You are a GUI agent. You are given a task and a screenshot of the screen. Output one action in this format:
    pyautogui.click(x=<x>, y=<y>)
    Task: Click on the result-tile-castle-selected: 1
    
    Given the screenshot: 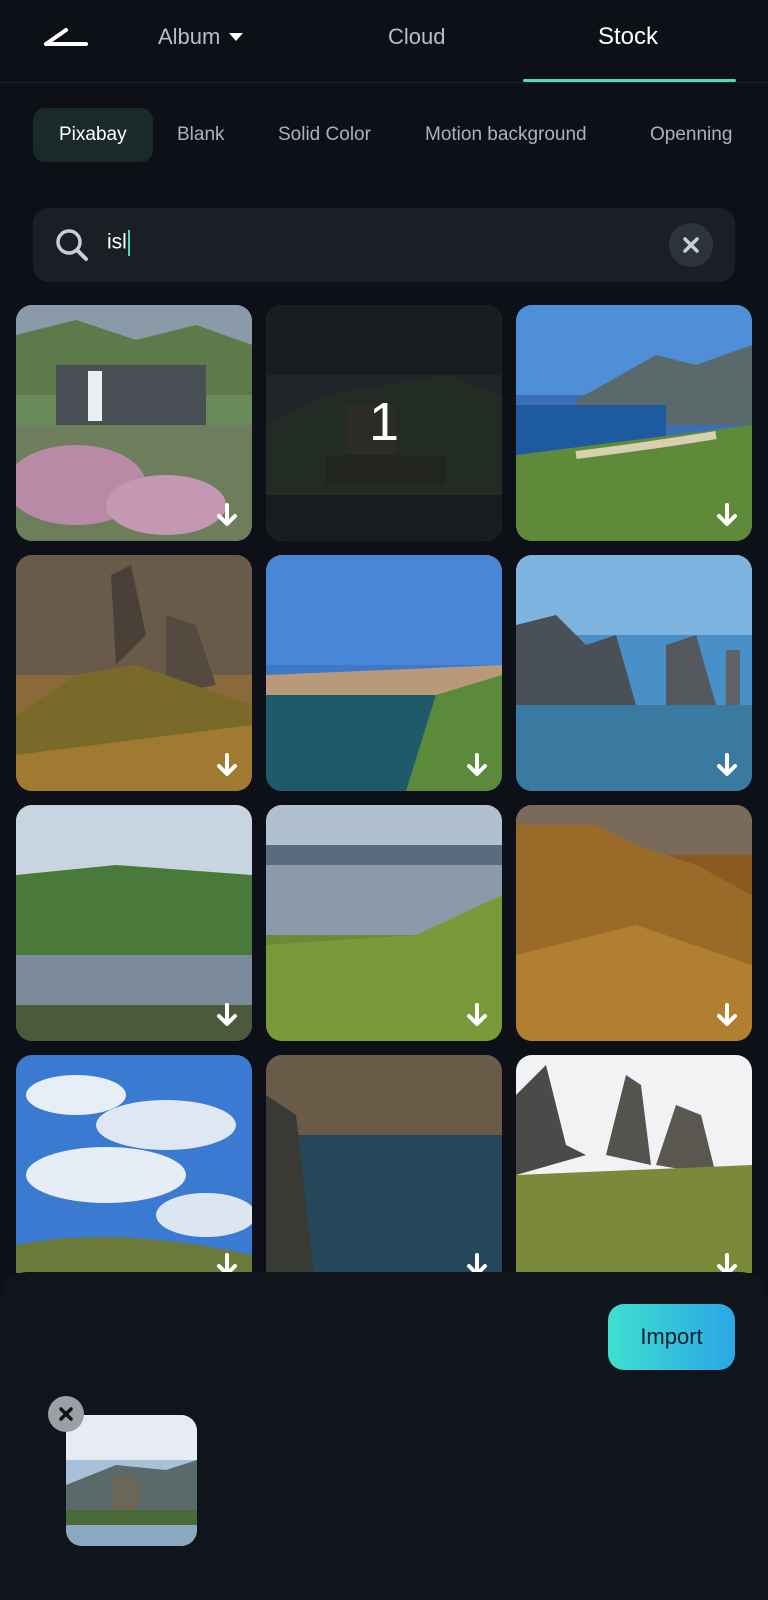 What is the action you would take?
    pyautogui.click(x=384, y=423)
    